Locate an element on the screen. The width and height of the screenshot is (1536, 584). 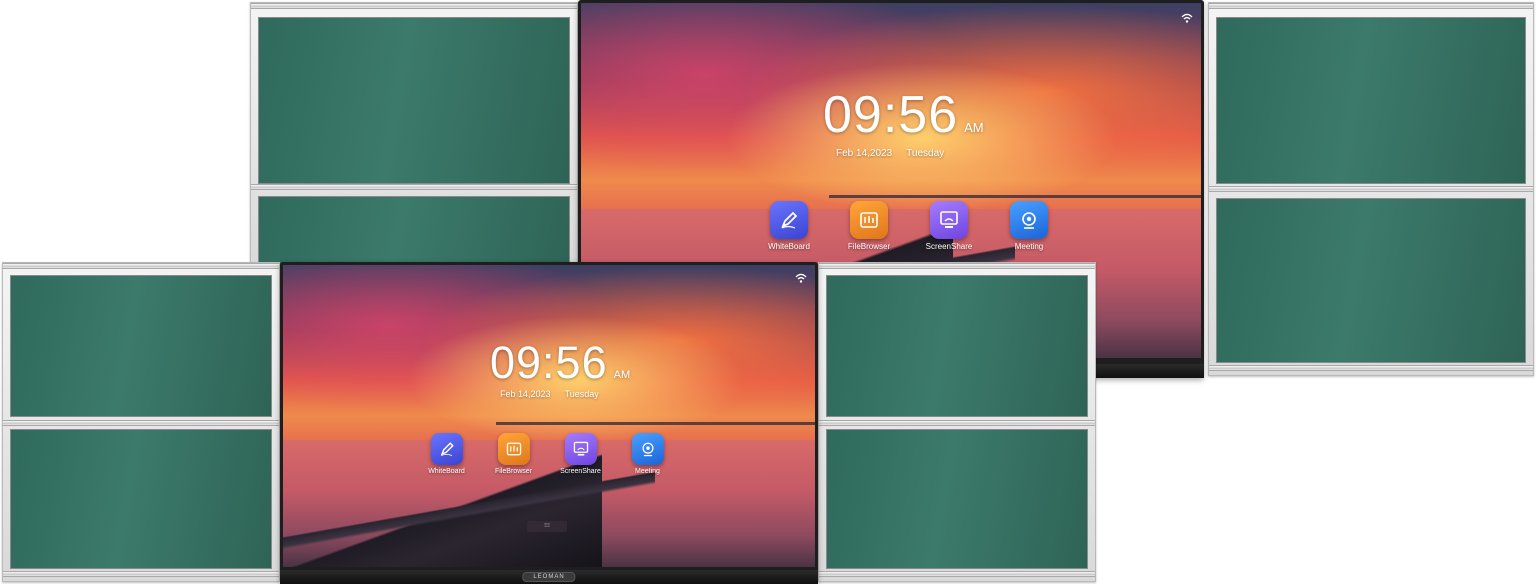
front-right-board is located at coordinates (957, 422).